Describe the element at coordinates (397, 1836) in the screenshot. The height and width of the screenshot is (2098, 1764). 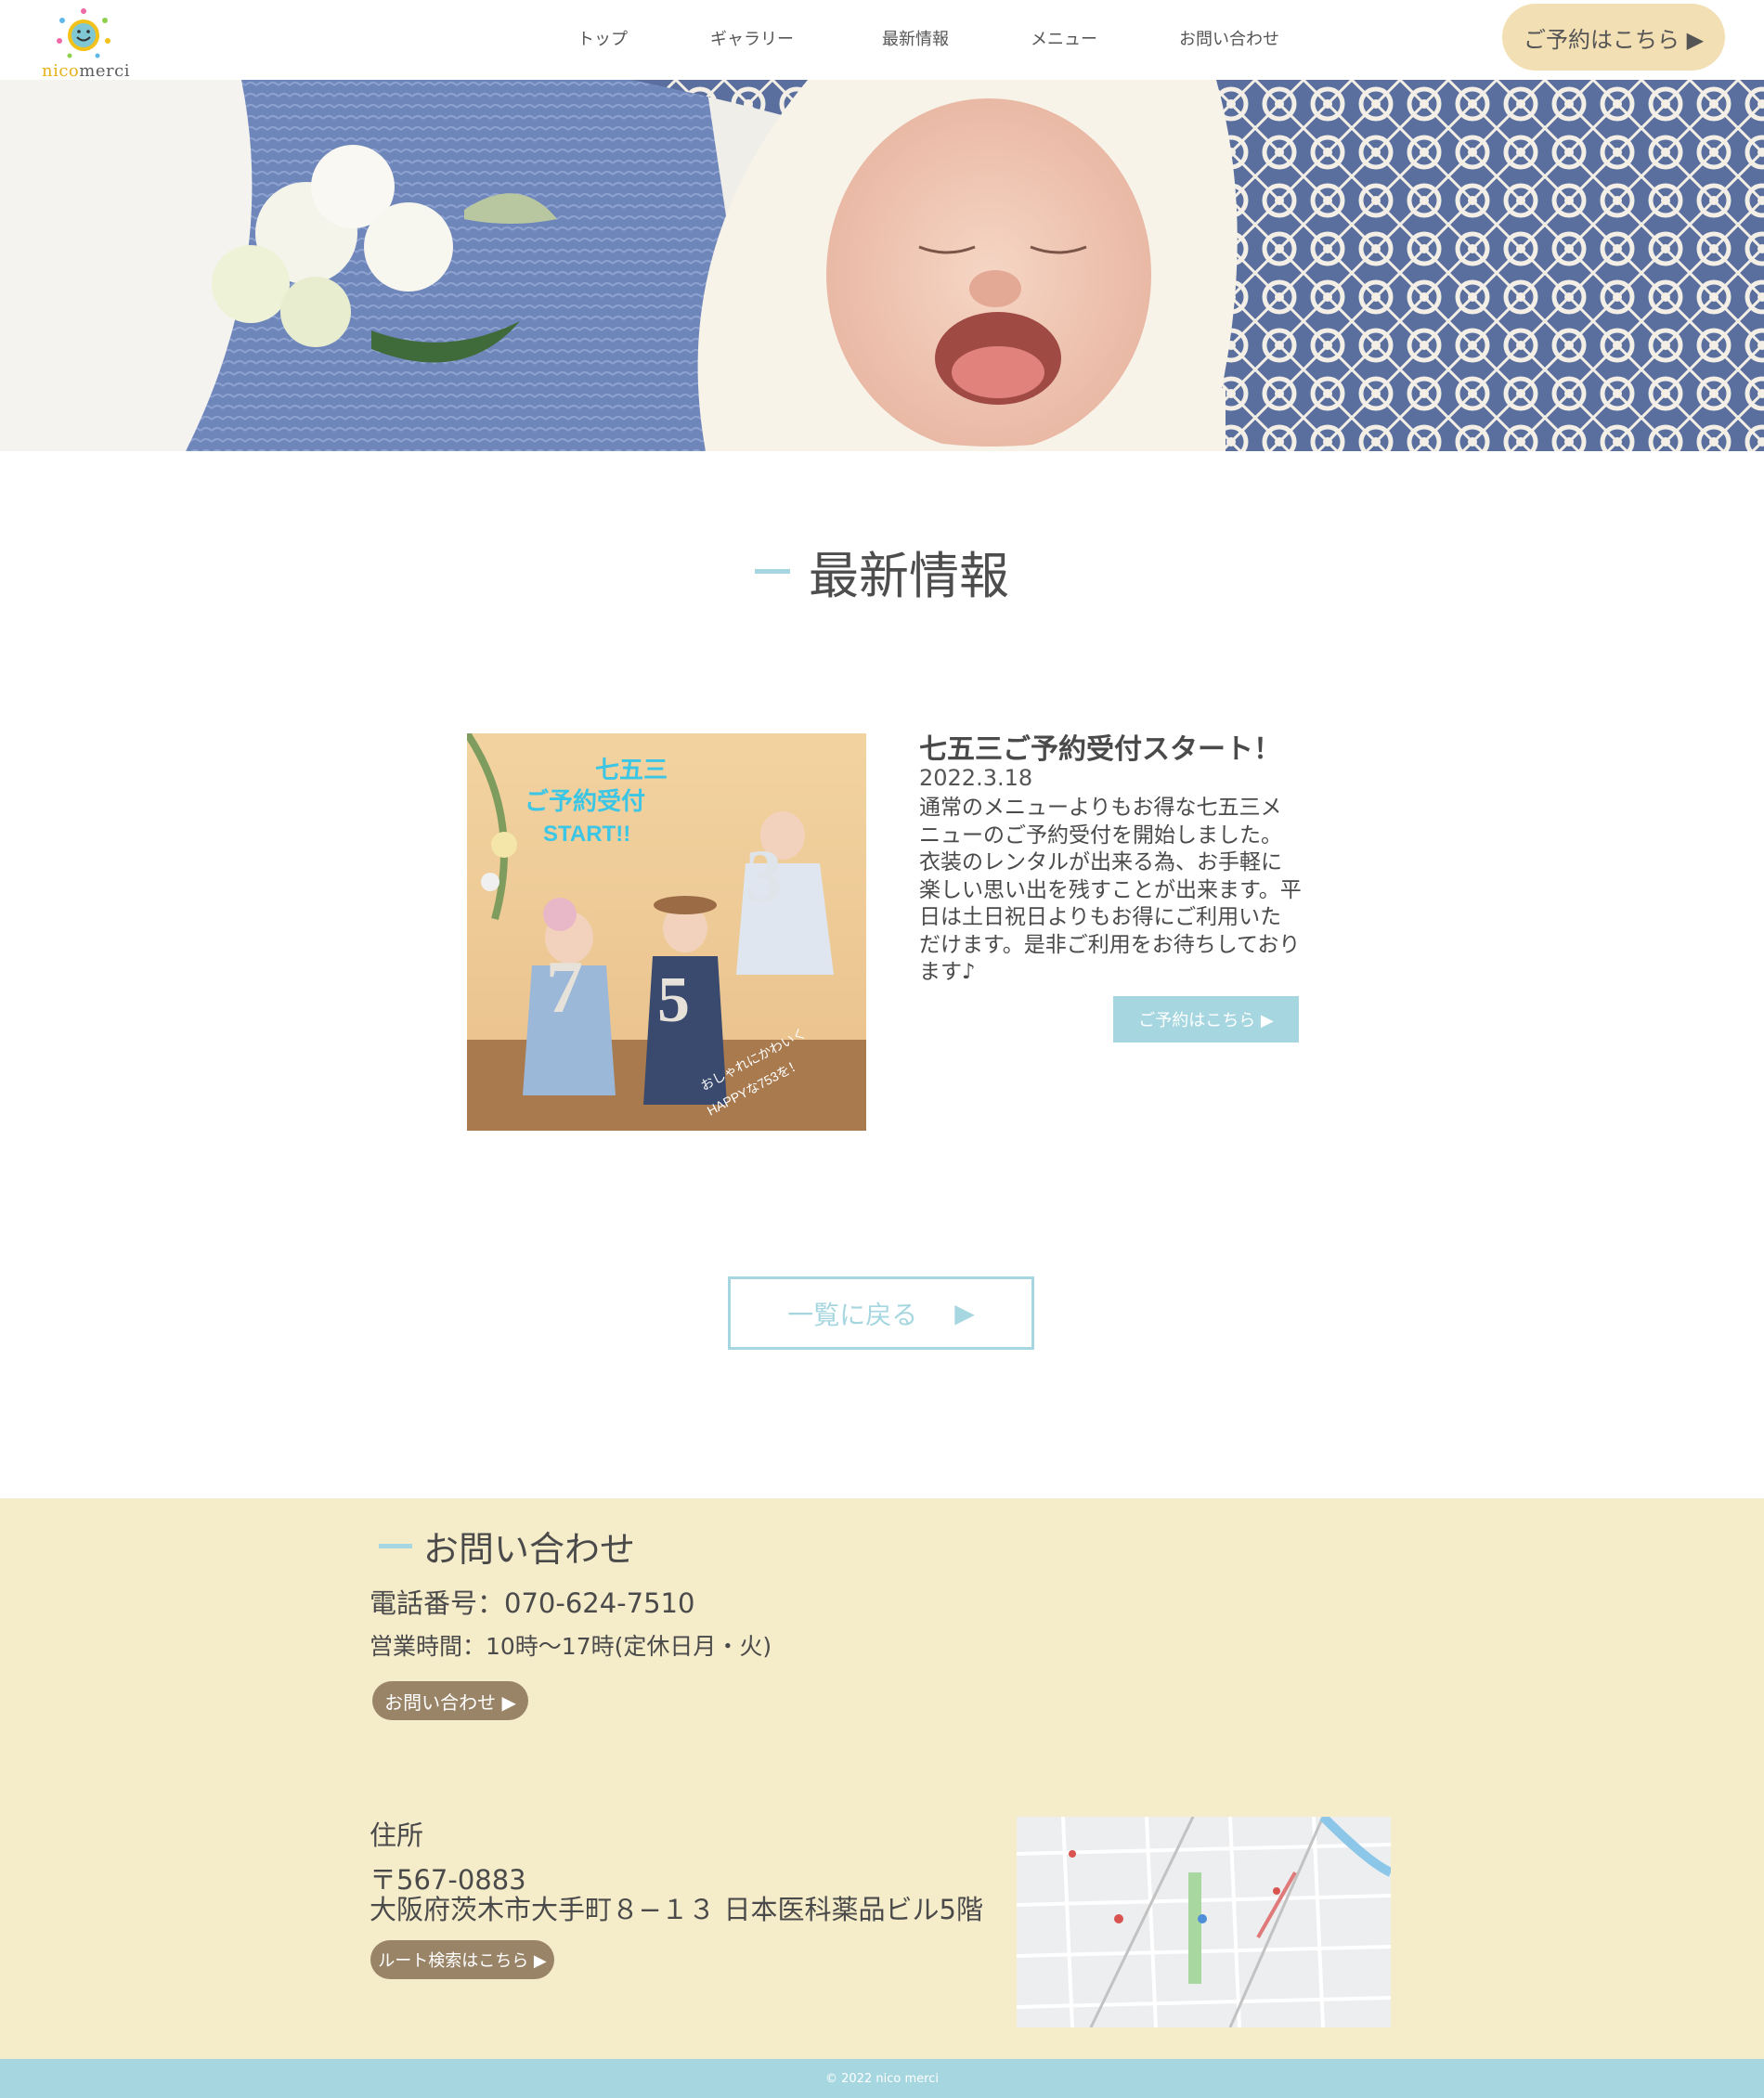
I see `address-label: 住所` at that location.